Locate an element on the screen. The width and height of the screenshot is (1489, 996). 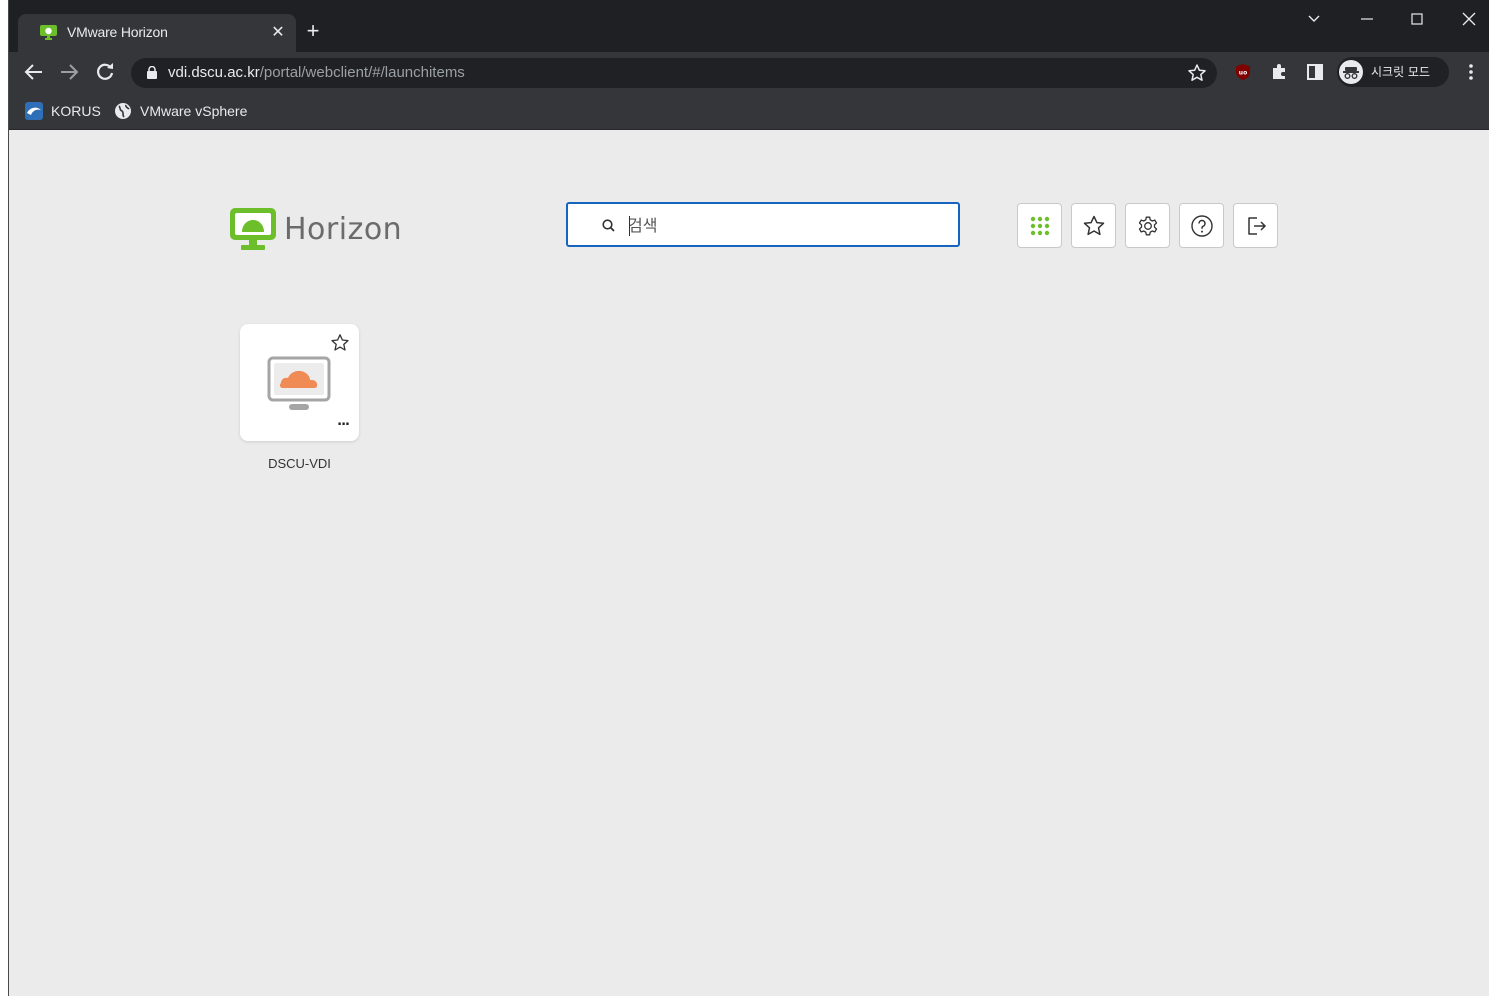
maximize-button is located at coordinates (1417, 22).